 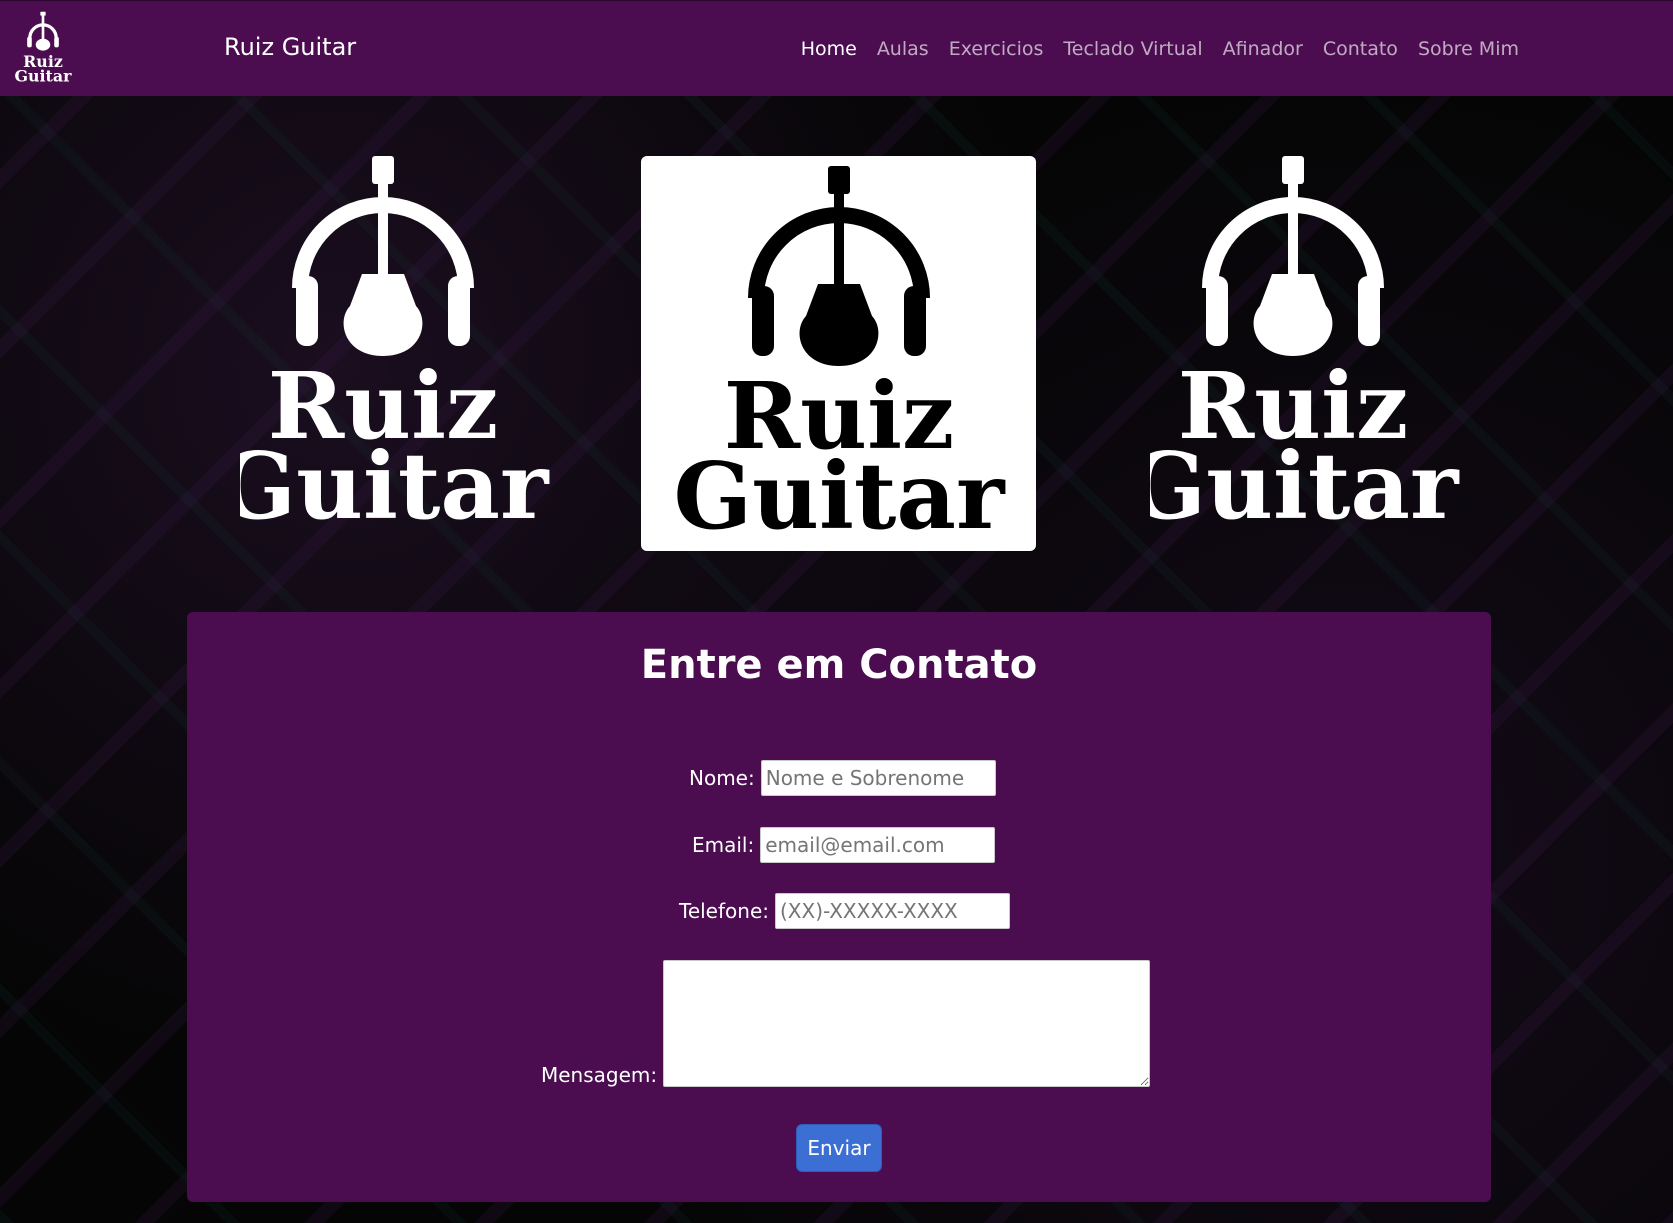 I want to click on email-row: Email:, so click(x=844, y=845).